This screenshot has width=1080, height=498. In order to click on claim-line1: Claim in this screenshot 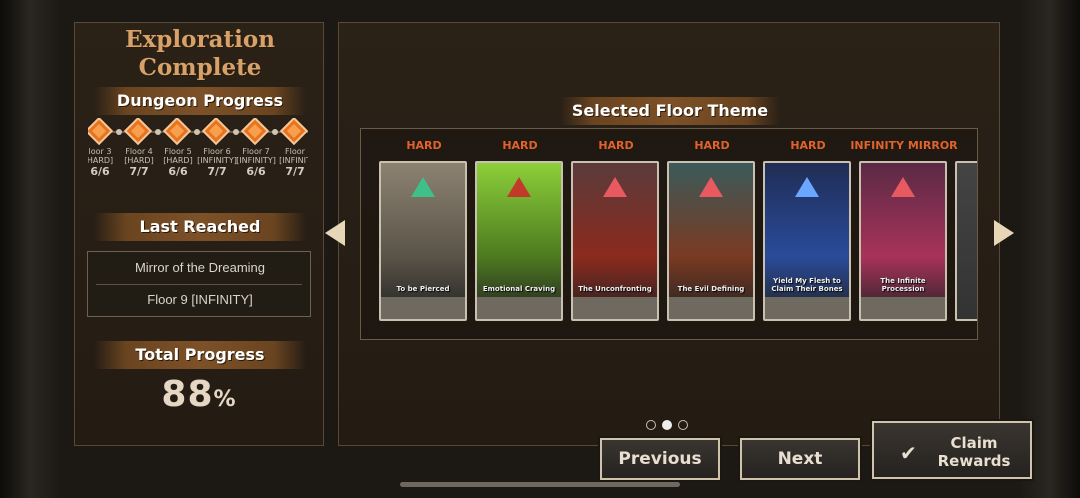, I will do `click(974, 443)`.